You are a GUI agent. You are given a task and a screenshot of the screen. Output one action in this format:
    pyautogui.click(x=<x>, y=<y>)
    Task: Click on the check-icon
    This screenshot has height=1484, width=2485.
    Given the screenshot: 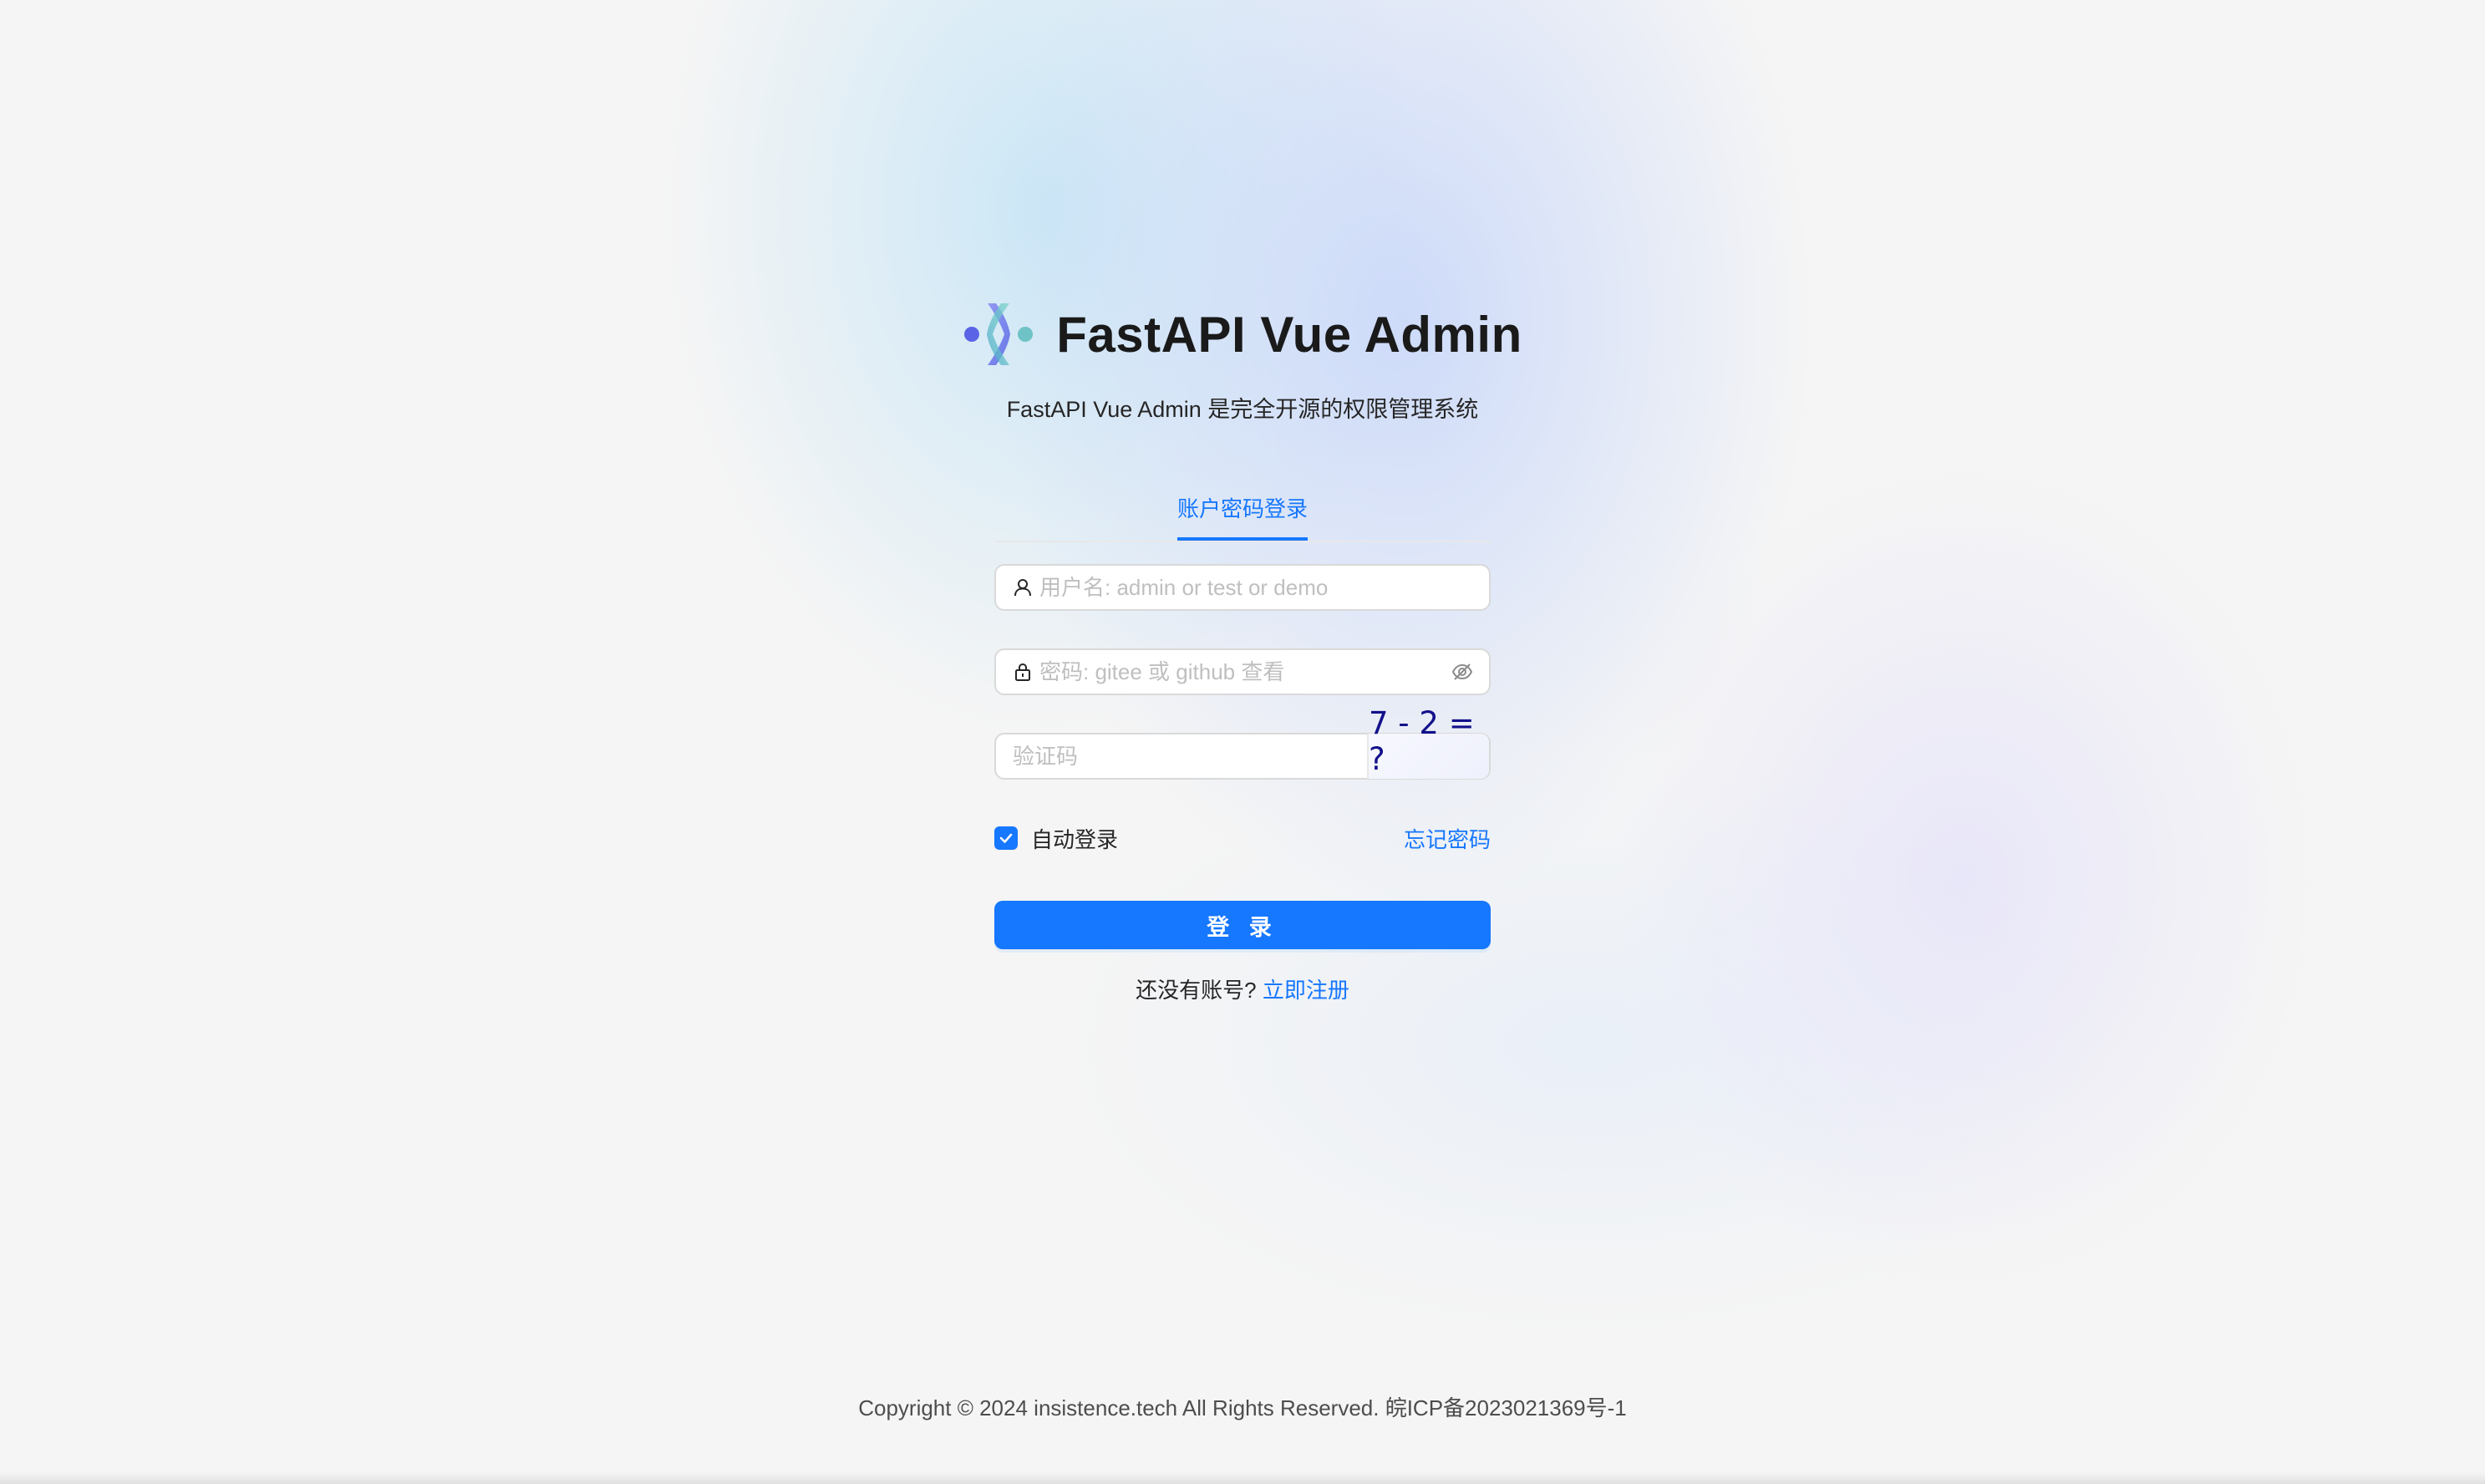 What is the action you would take?
    pyautogui.click(x=1006, y=838)
    